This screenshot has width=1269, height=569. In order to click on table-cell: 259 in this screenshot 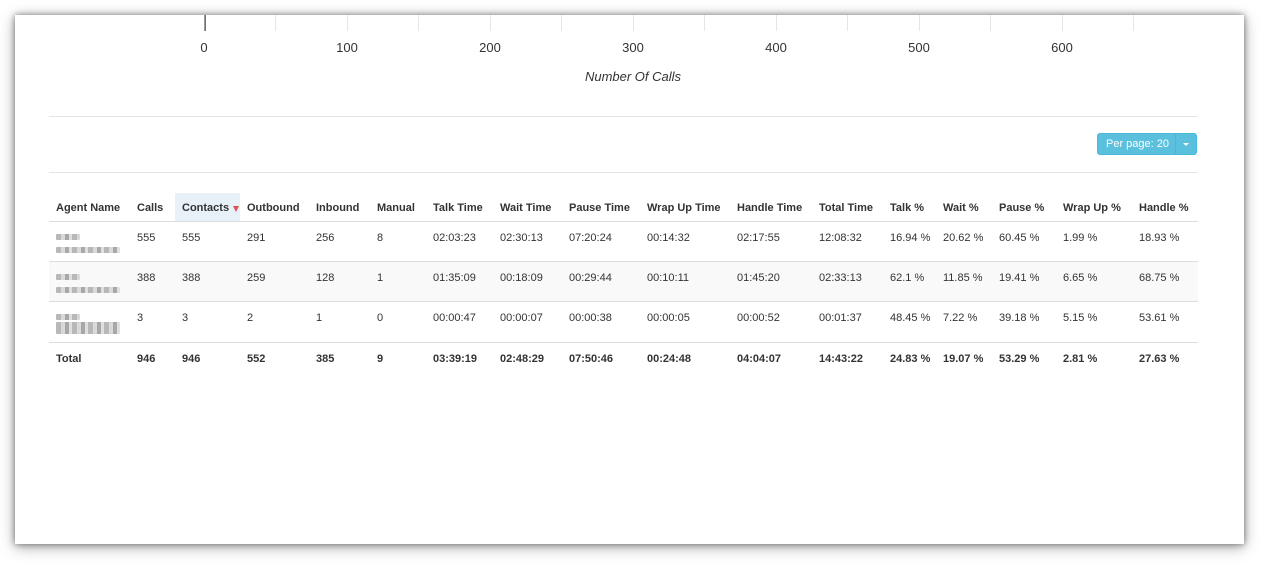, I will do `click(274, 281)`.